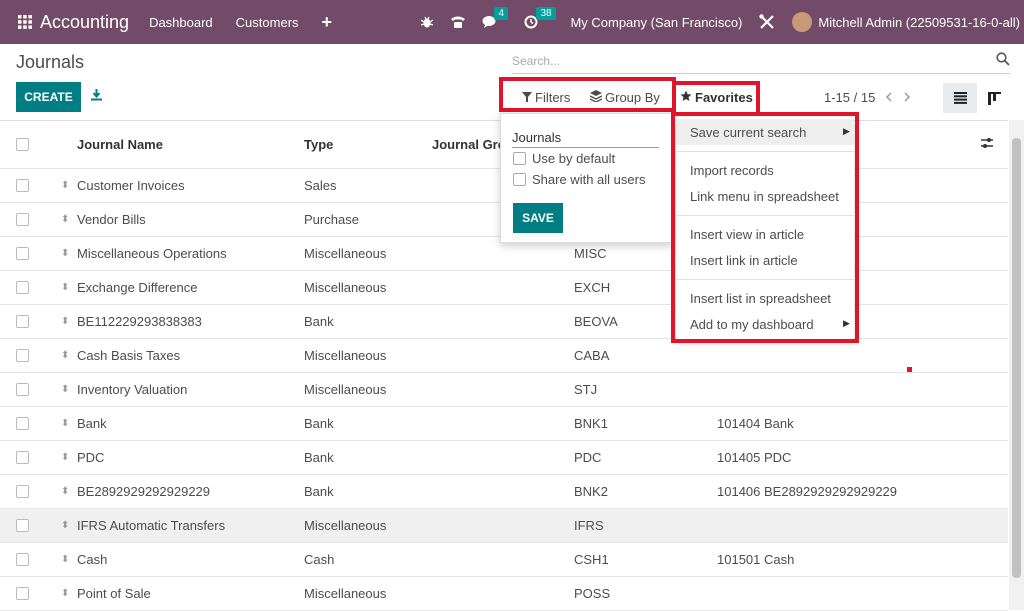  What do you see at coordinates (546, 13) in the screenshot?
I see `activity-count-badge: 38` at bounding box center [546, 13].